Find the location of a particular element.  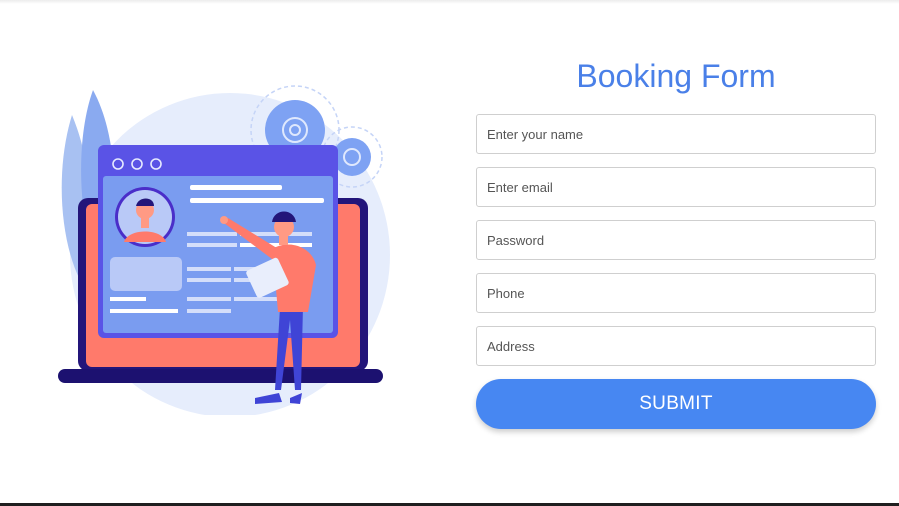

image-placeholder is located at coordinates (146, 274).